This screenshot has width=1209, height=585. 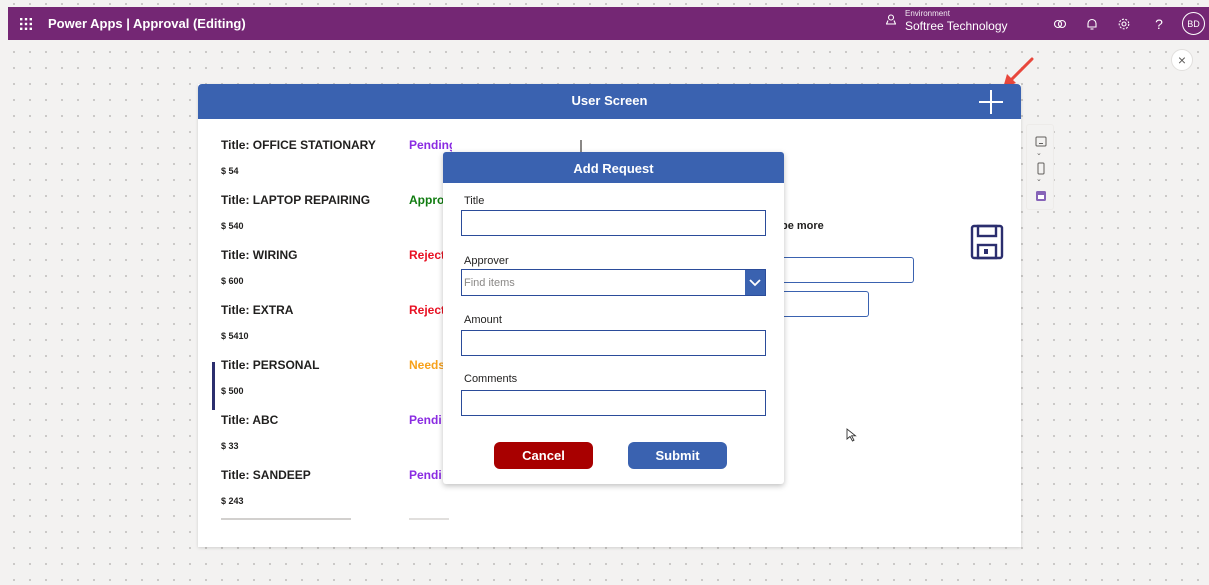 What do you see at coordinates (851, 435) in the screenshot?
I see `pointer-icon` at bounding box center [851, 435].